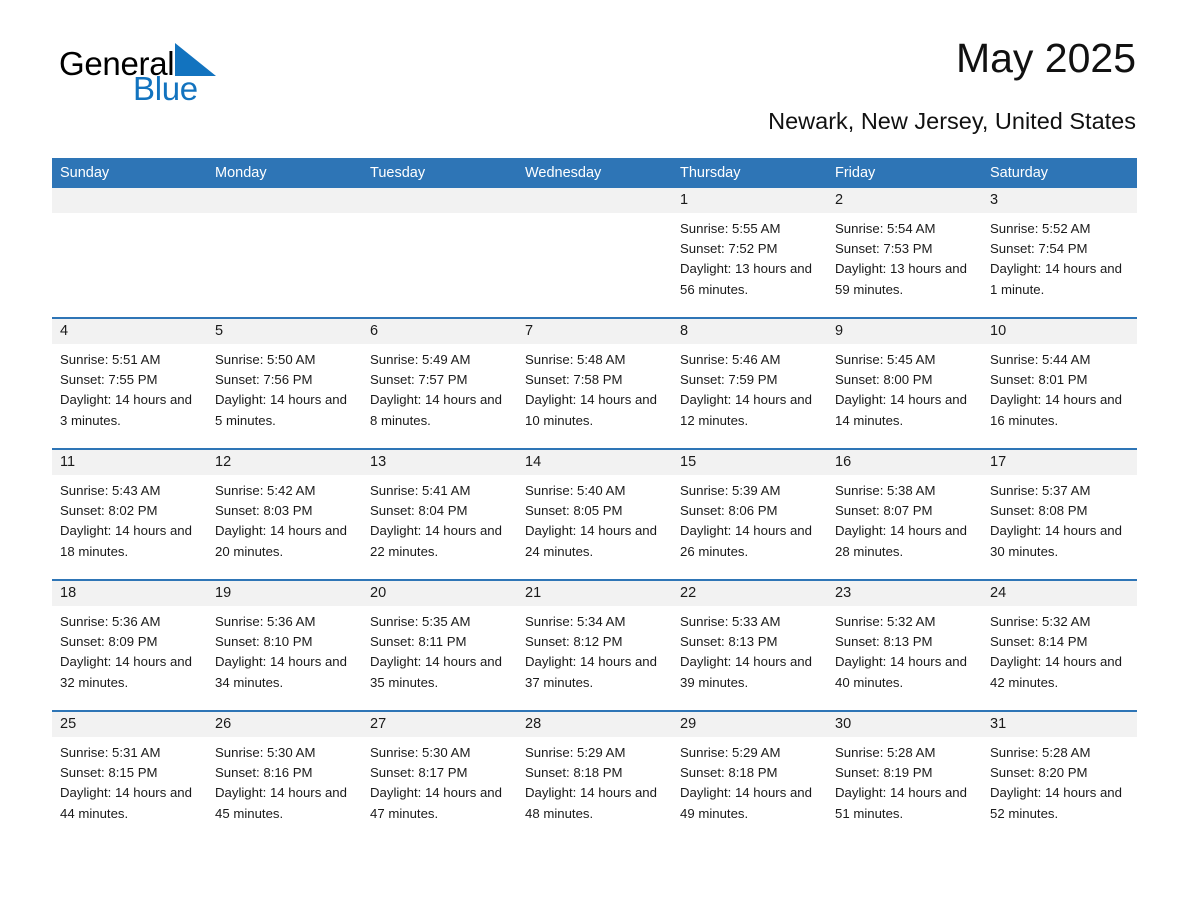  What do you see at coordinates (284, 331) in the screenshot?
I see `day-number: 5` at bounding box center [284, 331].